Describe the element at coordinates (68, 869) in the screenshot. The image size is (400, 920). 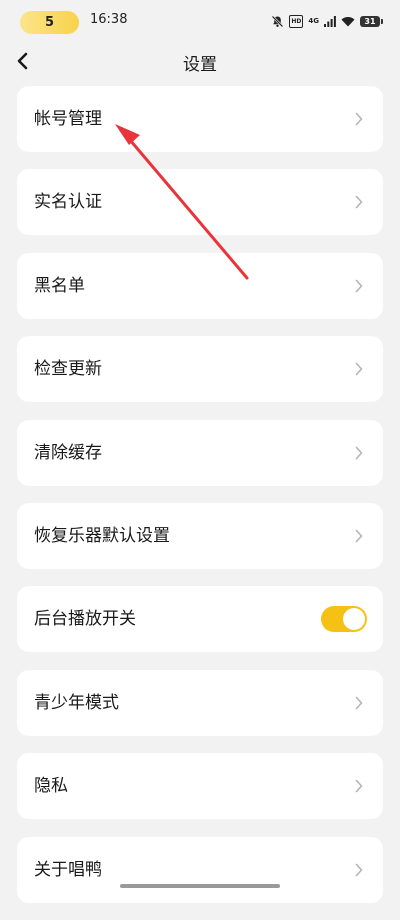
I see `settings-item-label: 关于唱鸭` at that location.